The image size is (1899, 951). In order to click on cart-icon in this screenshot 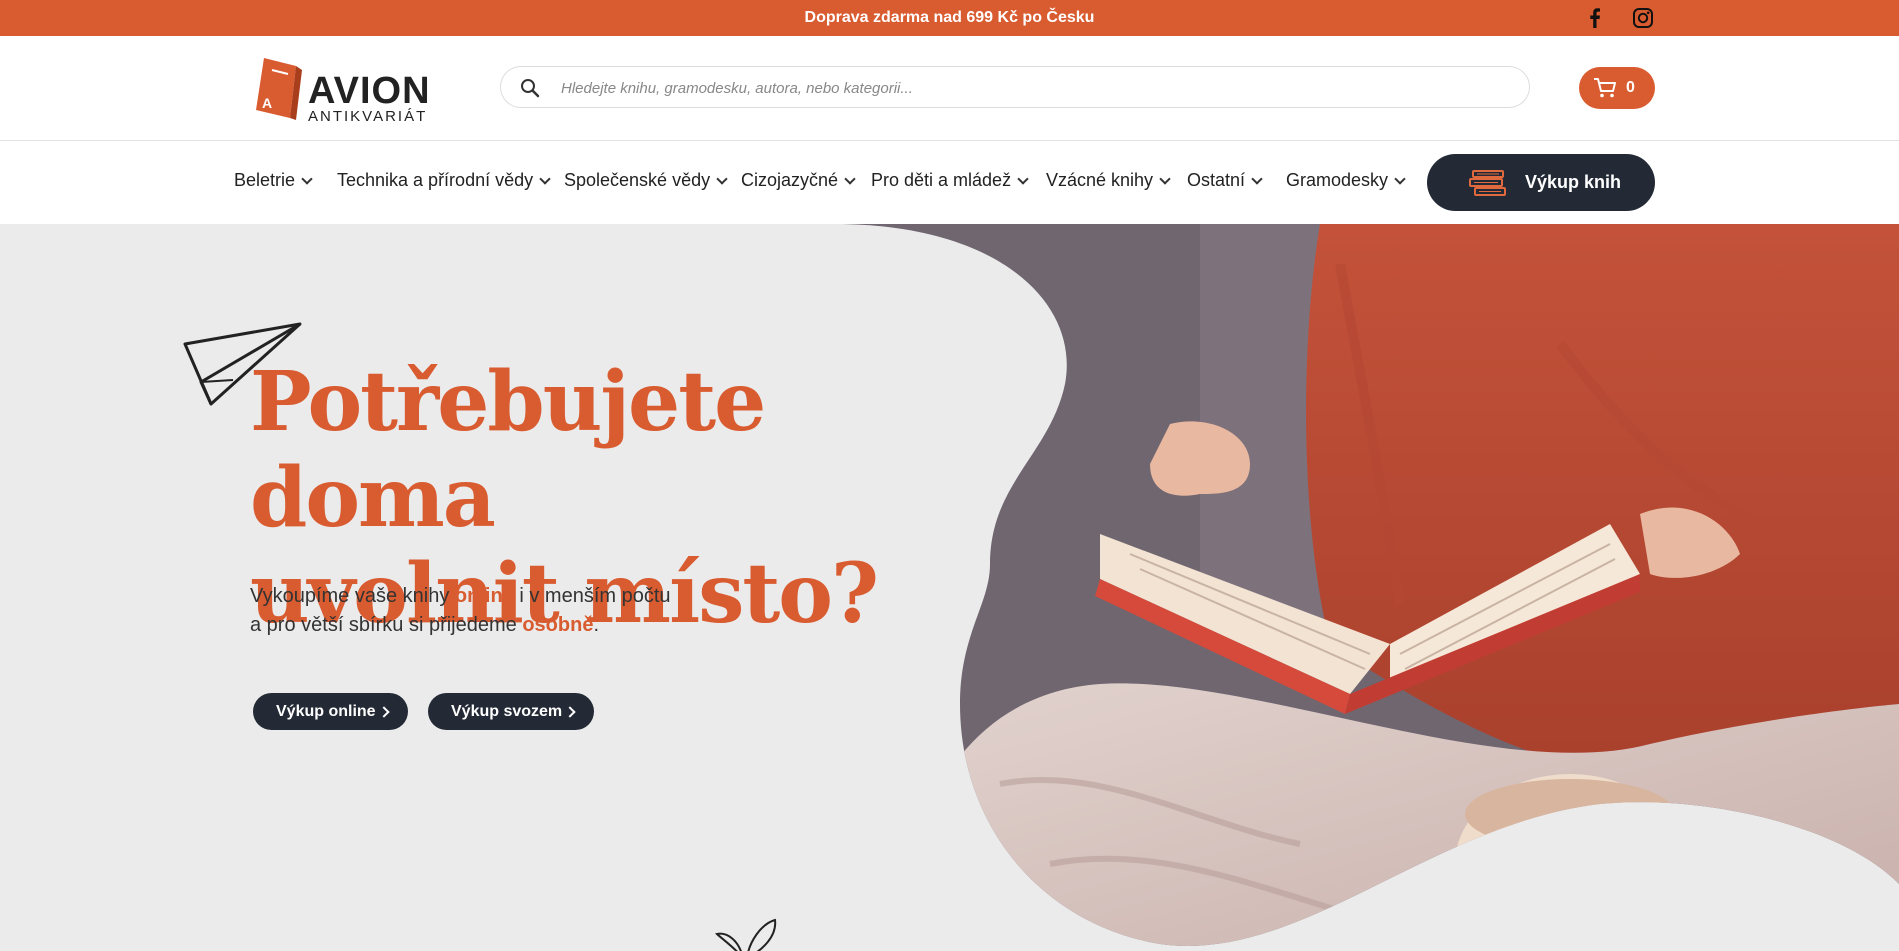, I will do `click(1605, 88)`.